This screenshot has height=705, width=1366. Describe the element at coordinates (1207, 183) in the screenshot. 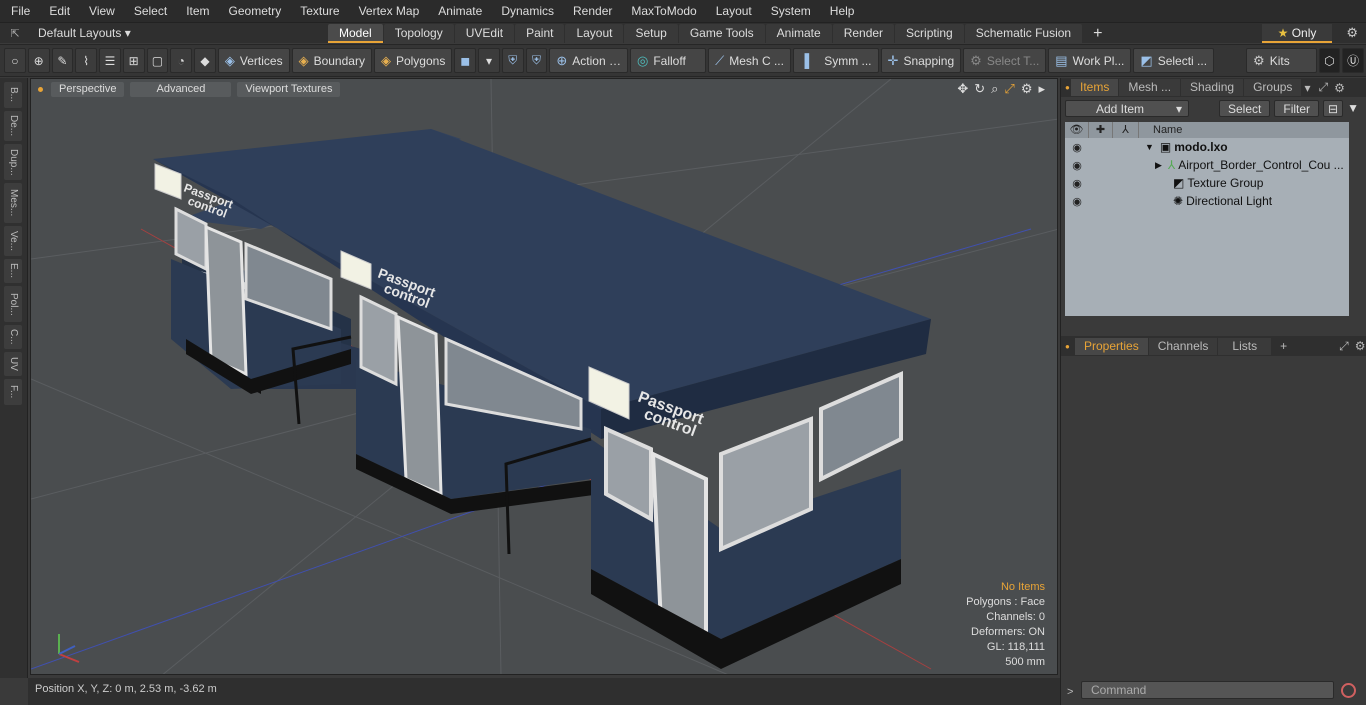

I see `tree-row-texture-group: ◉ ◩ Texture Group` at that location.